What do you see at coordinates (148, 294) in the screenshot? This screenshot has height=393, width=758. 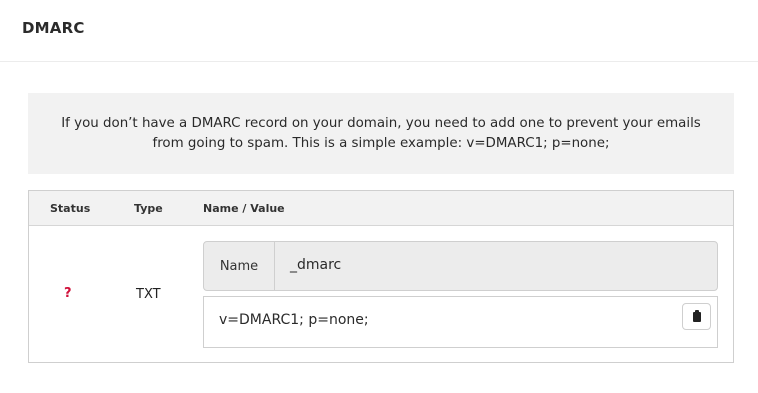 I see `record-type: TXT` at bounding box center [148, 294].